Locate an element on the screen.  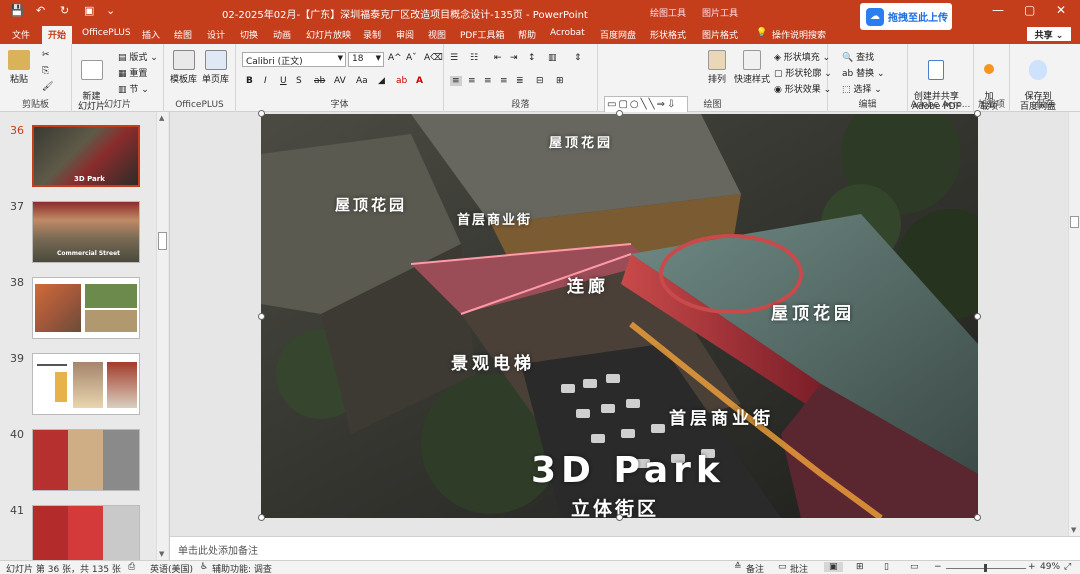
save-icon: 💾 is located at coordinates (17, 10).